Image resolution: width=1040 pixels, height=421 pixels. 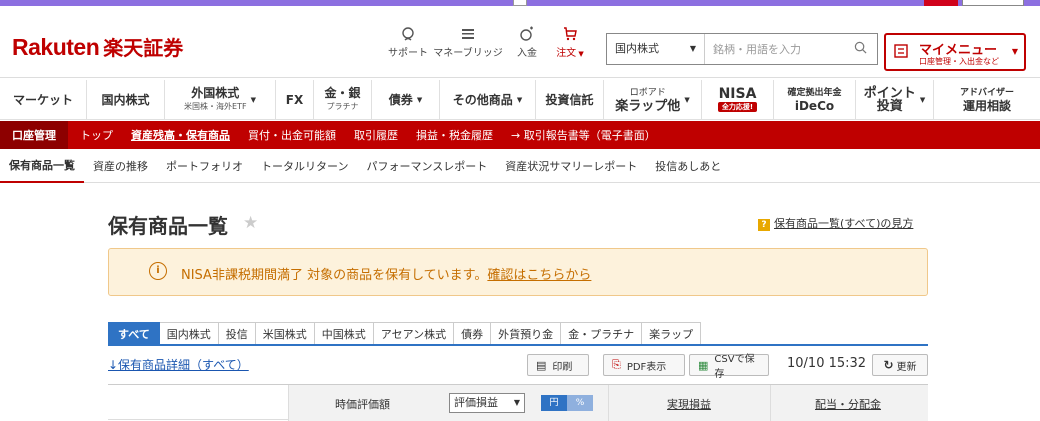 What do you see at coordinates (570, 99) in the screenshot?
I see `nav-investment-trusts: 投資信託` at bounding box center [570, 99].